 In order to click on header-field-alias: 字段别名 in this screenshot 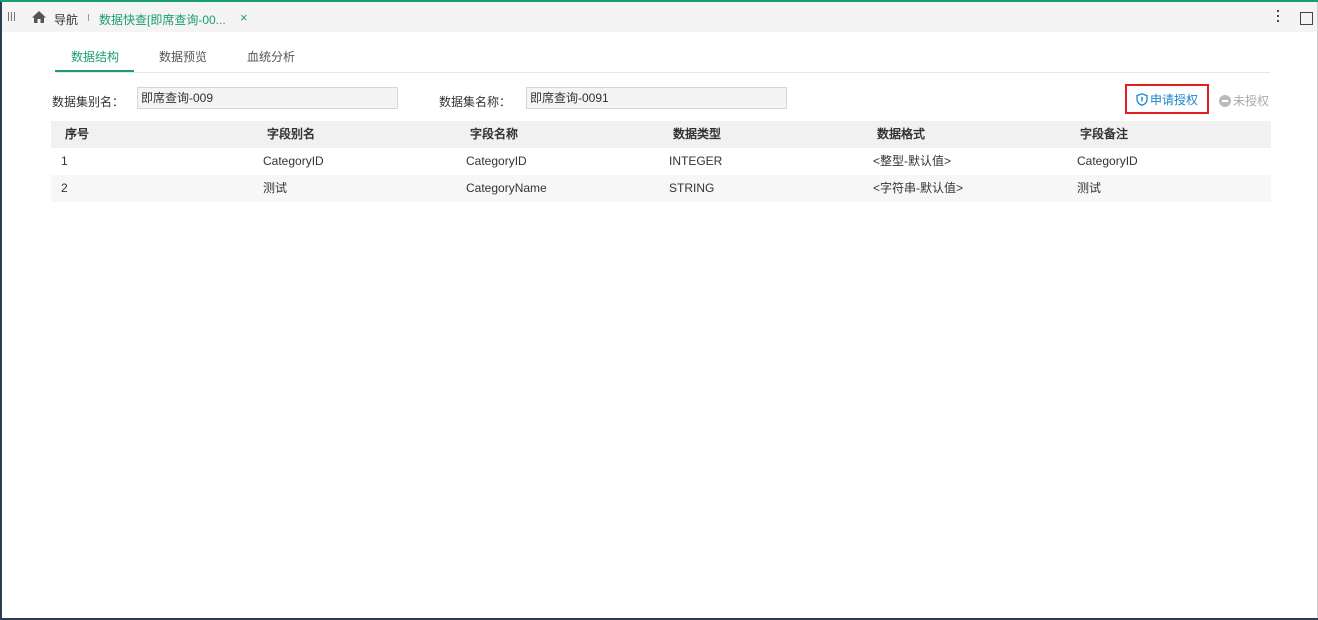, I will do `click(291, 134)`.